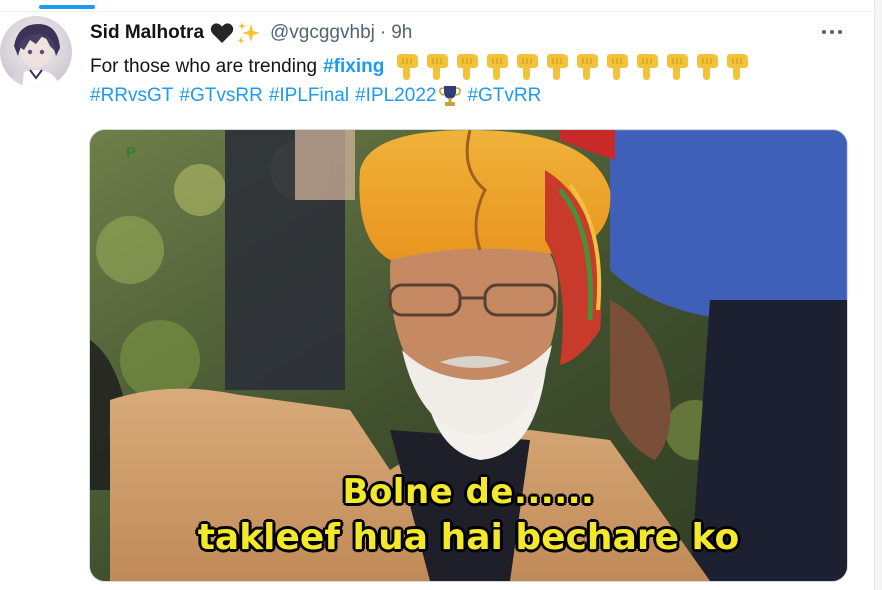 The height and width of the screenshot is (590, 882). I want to click on more-options-icon, so click(832, 32).